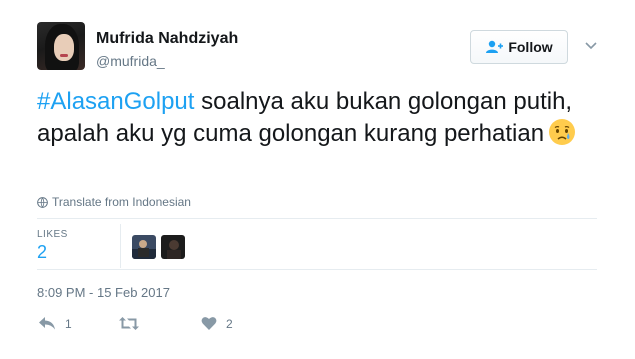 Image resolution: width=635 pixels, height=359 pixels. Describe the element at coordinates (64, 55) in the screenshot. I see `avatar-lips` at that location.